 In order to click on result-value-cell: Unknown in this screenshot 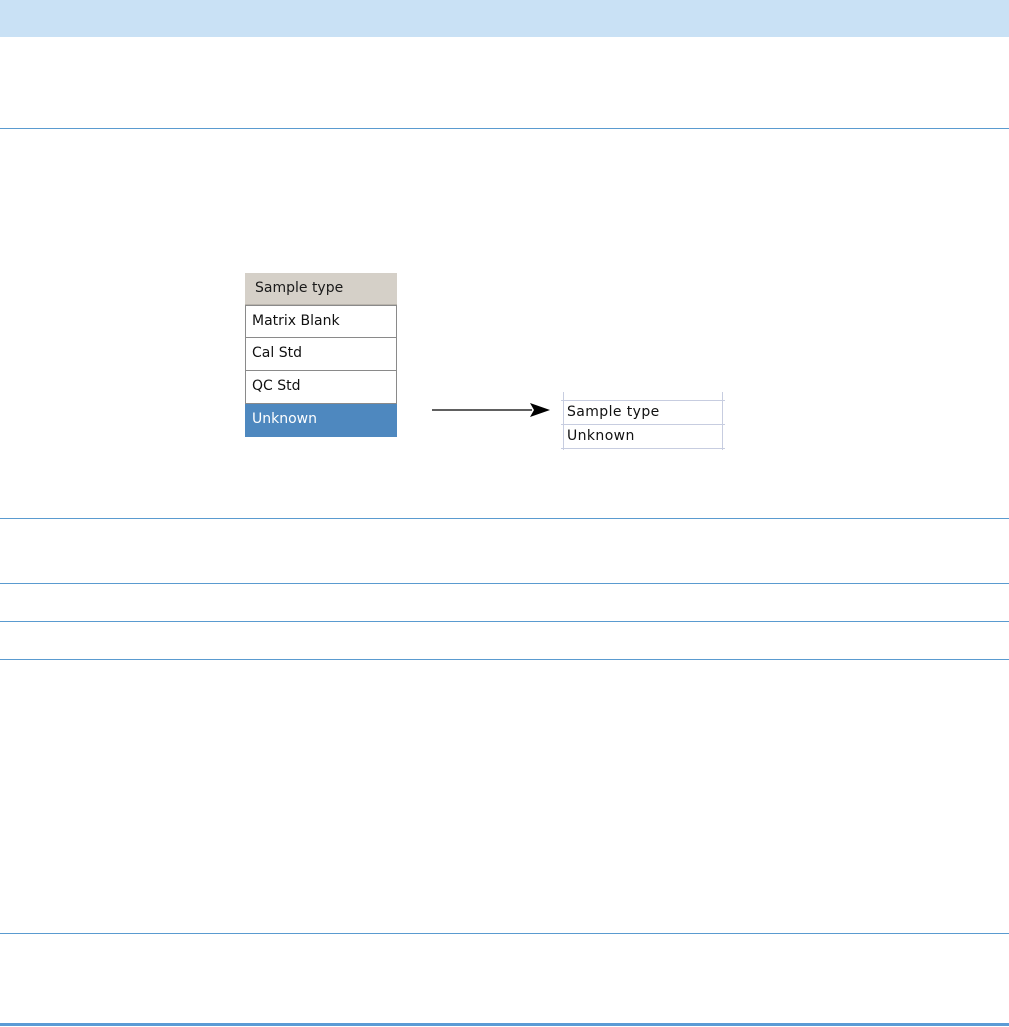, I will do `click(601, 436)`.